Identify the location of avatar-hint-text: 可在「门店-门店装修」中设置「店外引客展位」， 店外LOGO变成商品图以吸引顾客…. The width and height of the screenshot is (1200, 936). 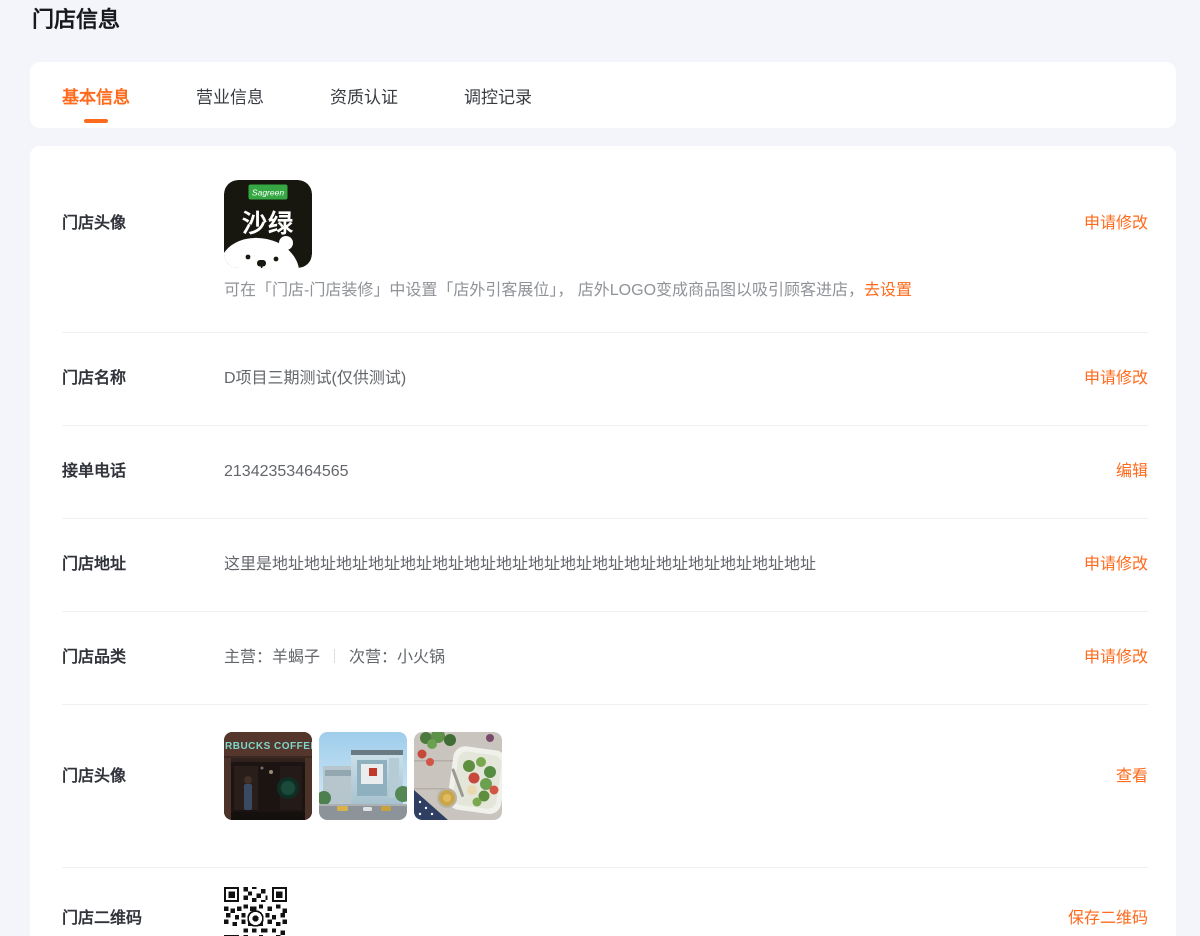
(568, 291).